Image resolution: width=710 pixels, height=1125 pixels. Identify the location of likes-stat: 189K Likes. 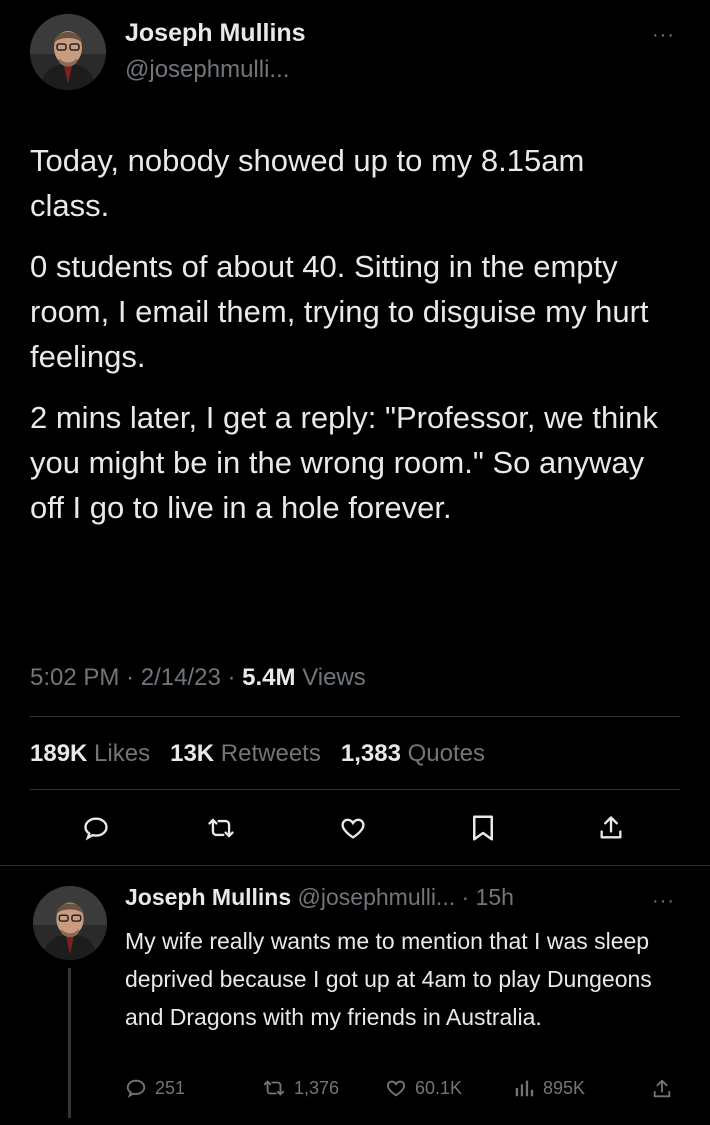
(93, 753).